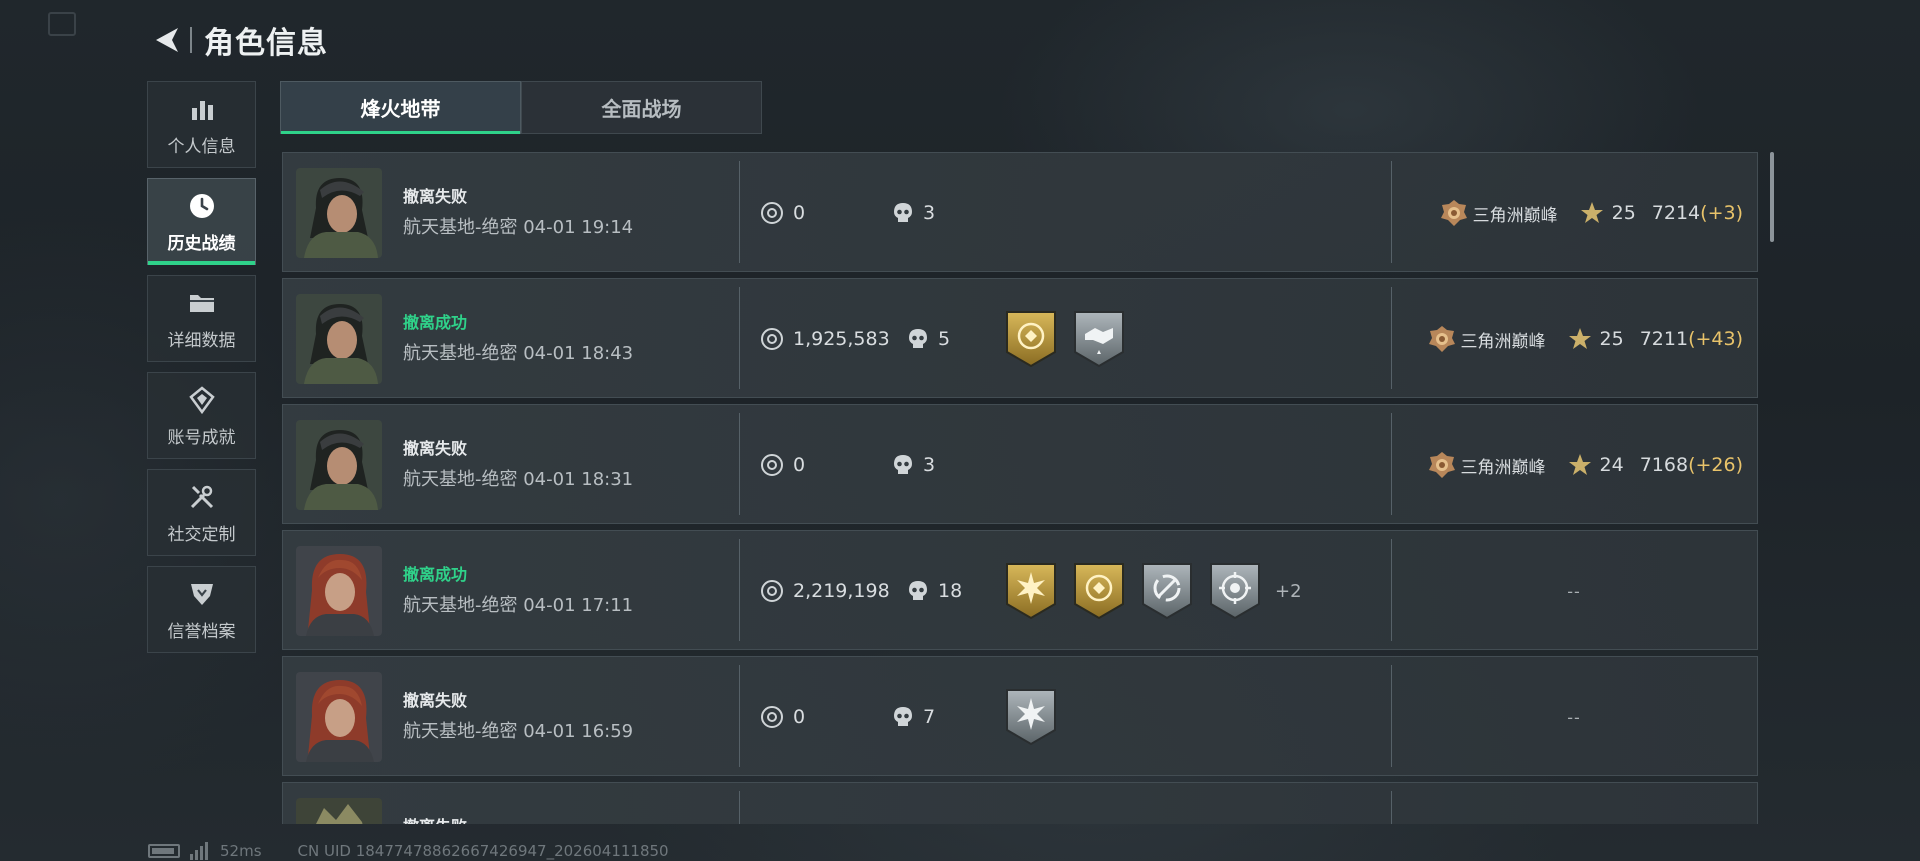 The height and width of the screenshot is (861, 1920). Describe the element at coordinates (1288, 591) in the screenshot. I see `more-badges-count: +2` at that location.